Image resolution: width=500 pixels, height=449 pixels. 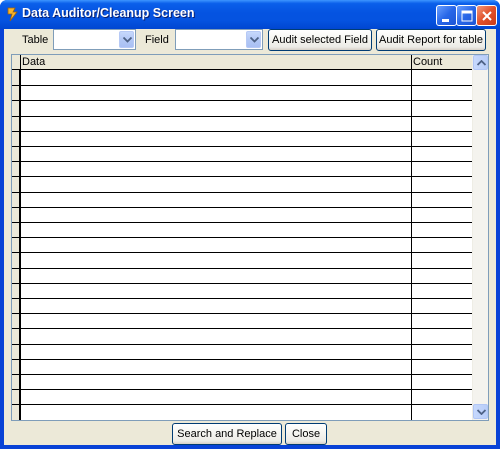 I want to click on audit-report-button: Audit Report for table, so click(x=431, y=40).